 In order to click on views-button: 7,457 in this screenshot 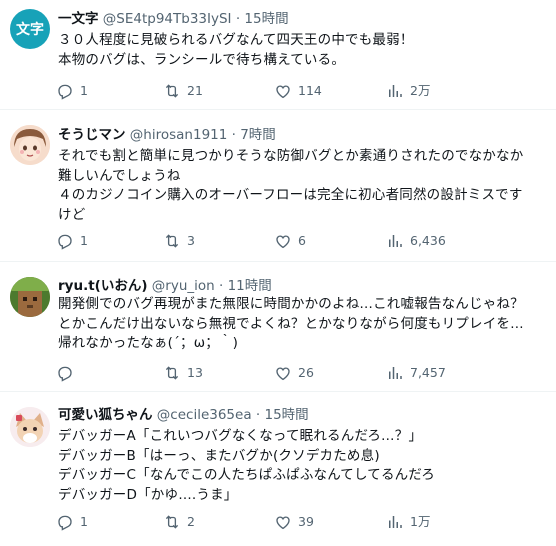, I will do `click(416, 373)`.